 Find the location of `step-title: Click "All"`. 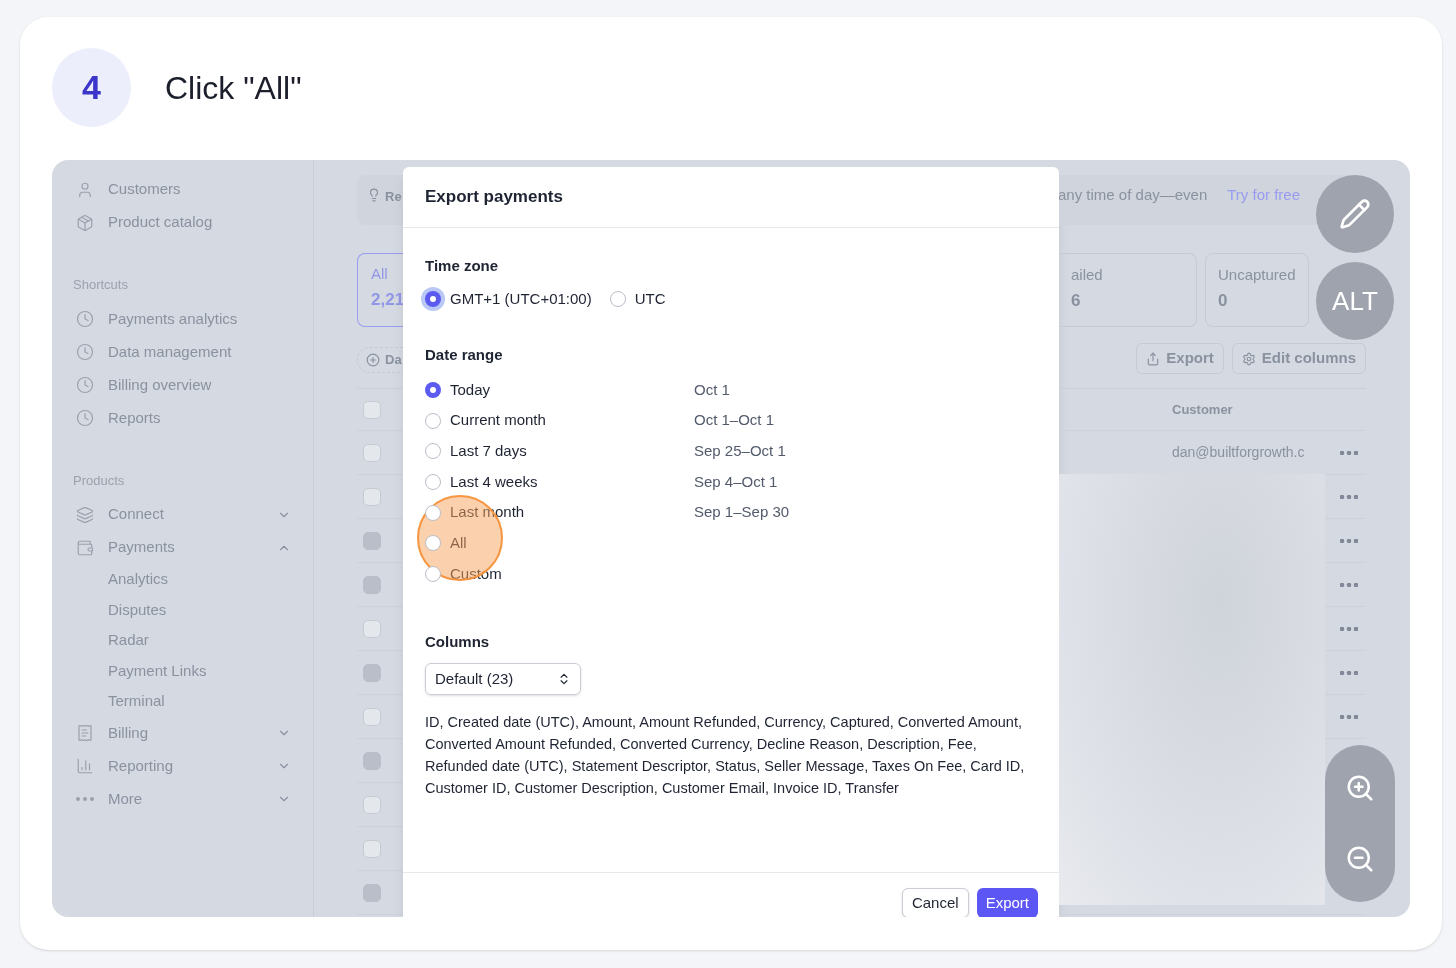

step-title: Click "All" is located at coordinates (233, 88).